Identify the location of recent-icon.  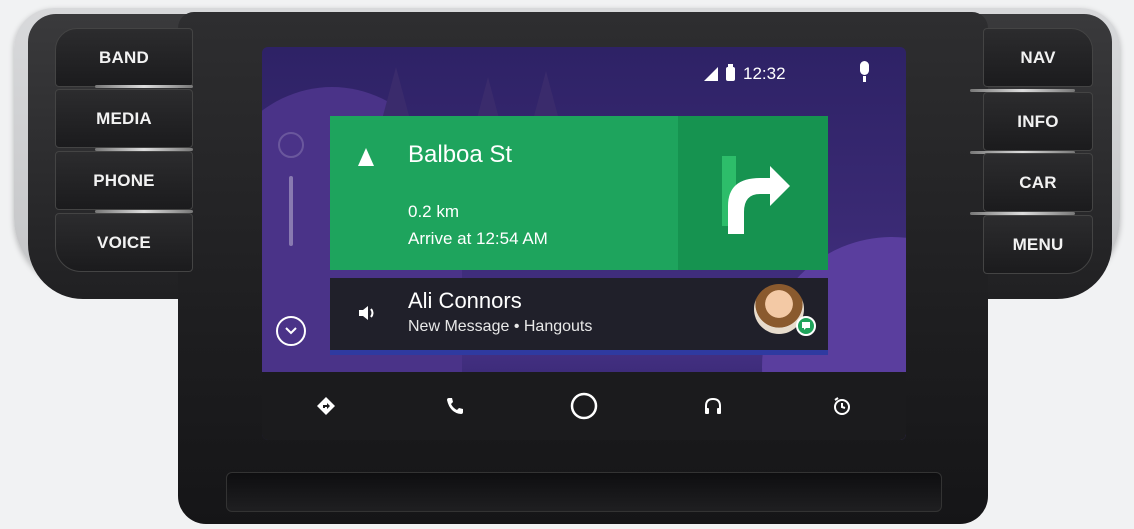
(841, 406).